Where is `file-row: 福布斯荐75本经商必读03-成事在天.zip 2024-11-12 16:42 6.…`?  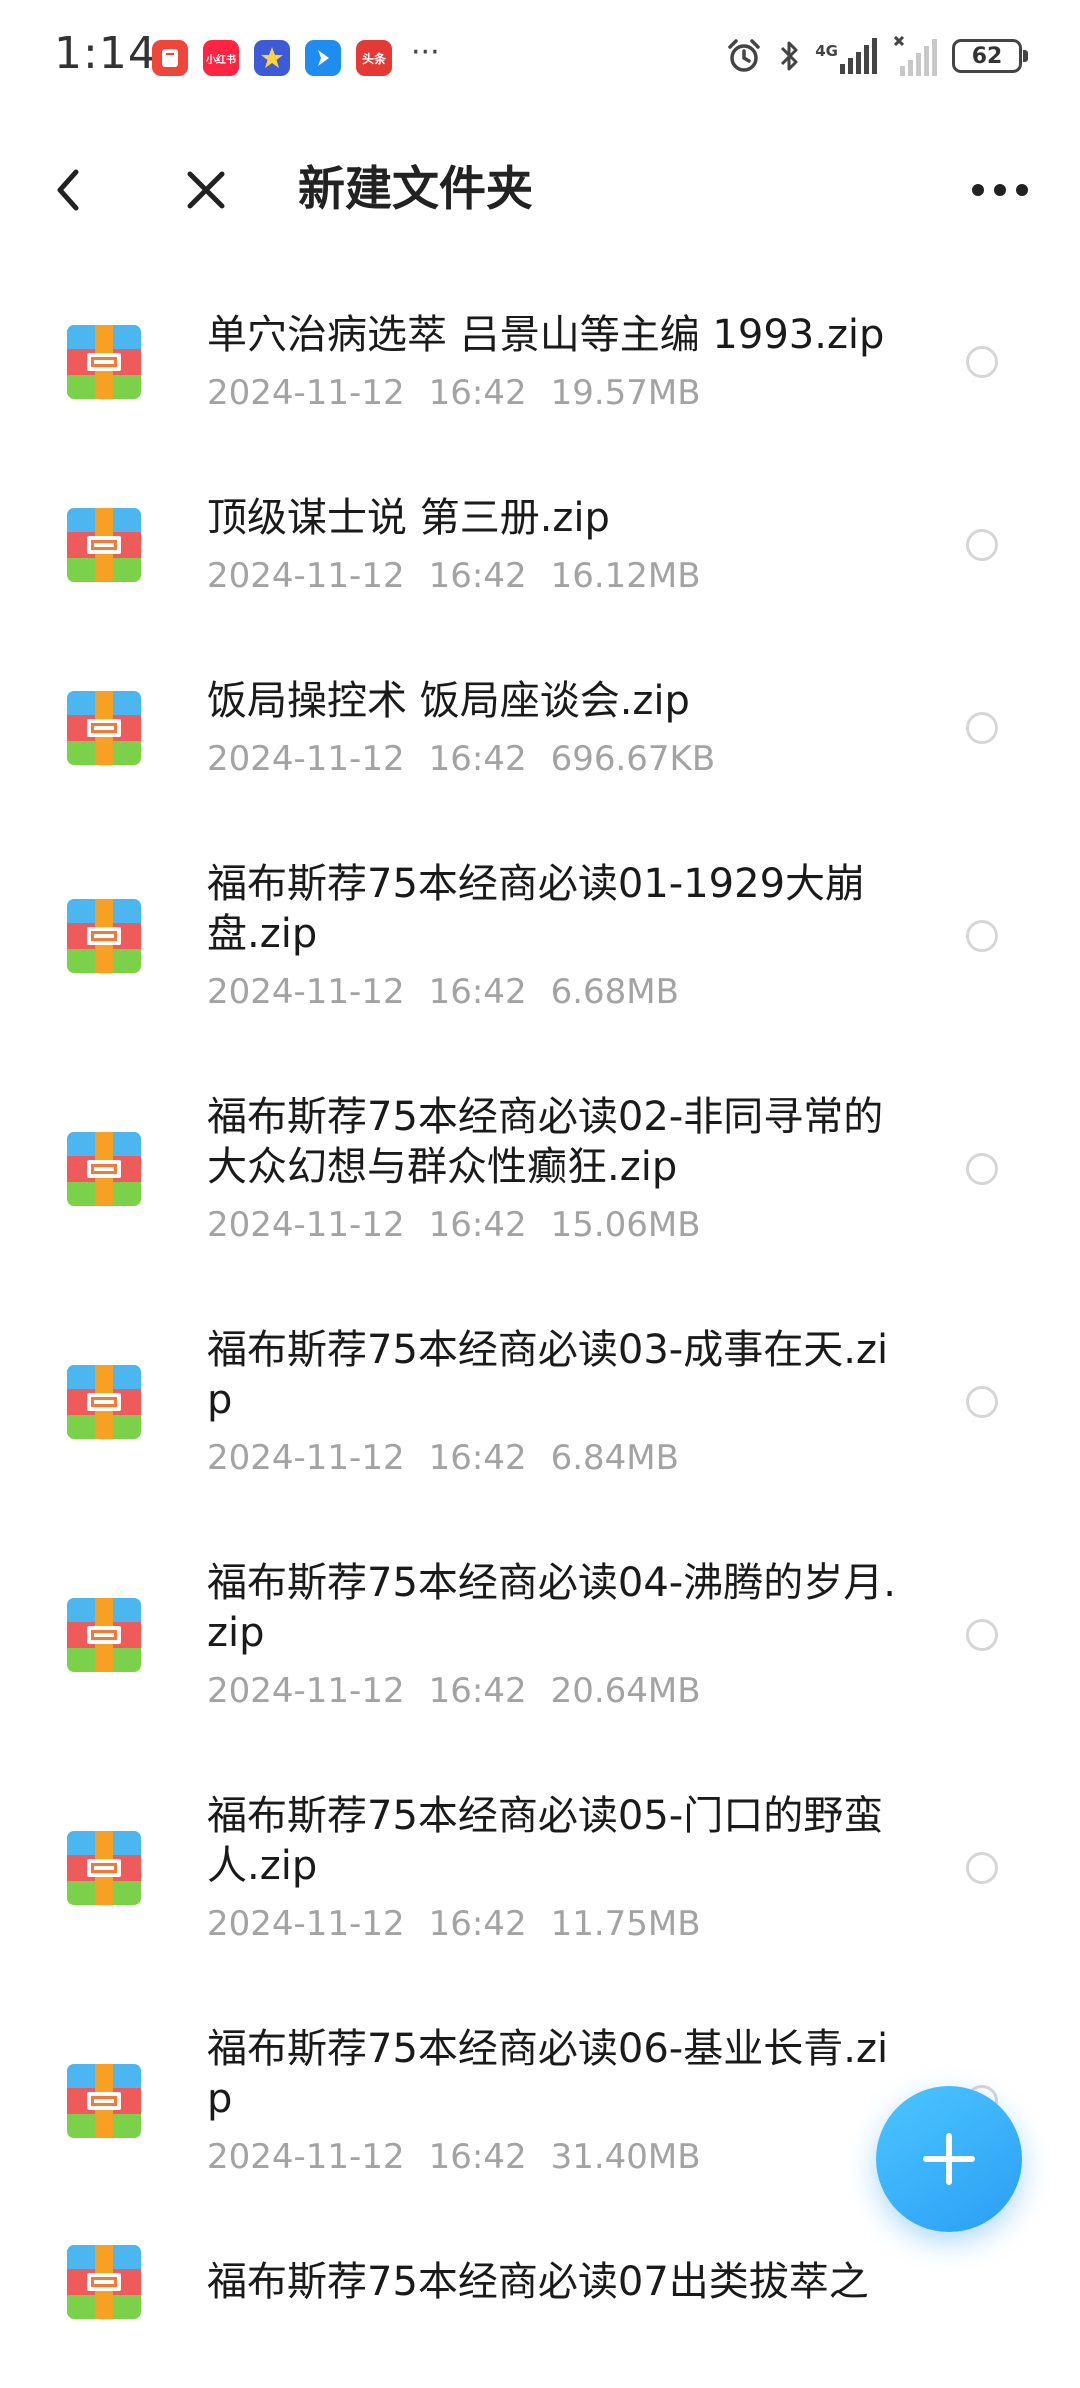
file-row: 福布斯荐75本经商必读03-成事在天.zip 2024-11-12 16:42 6.… is located at coordinates (540, 1401).